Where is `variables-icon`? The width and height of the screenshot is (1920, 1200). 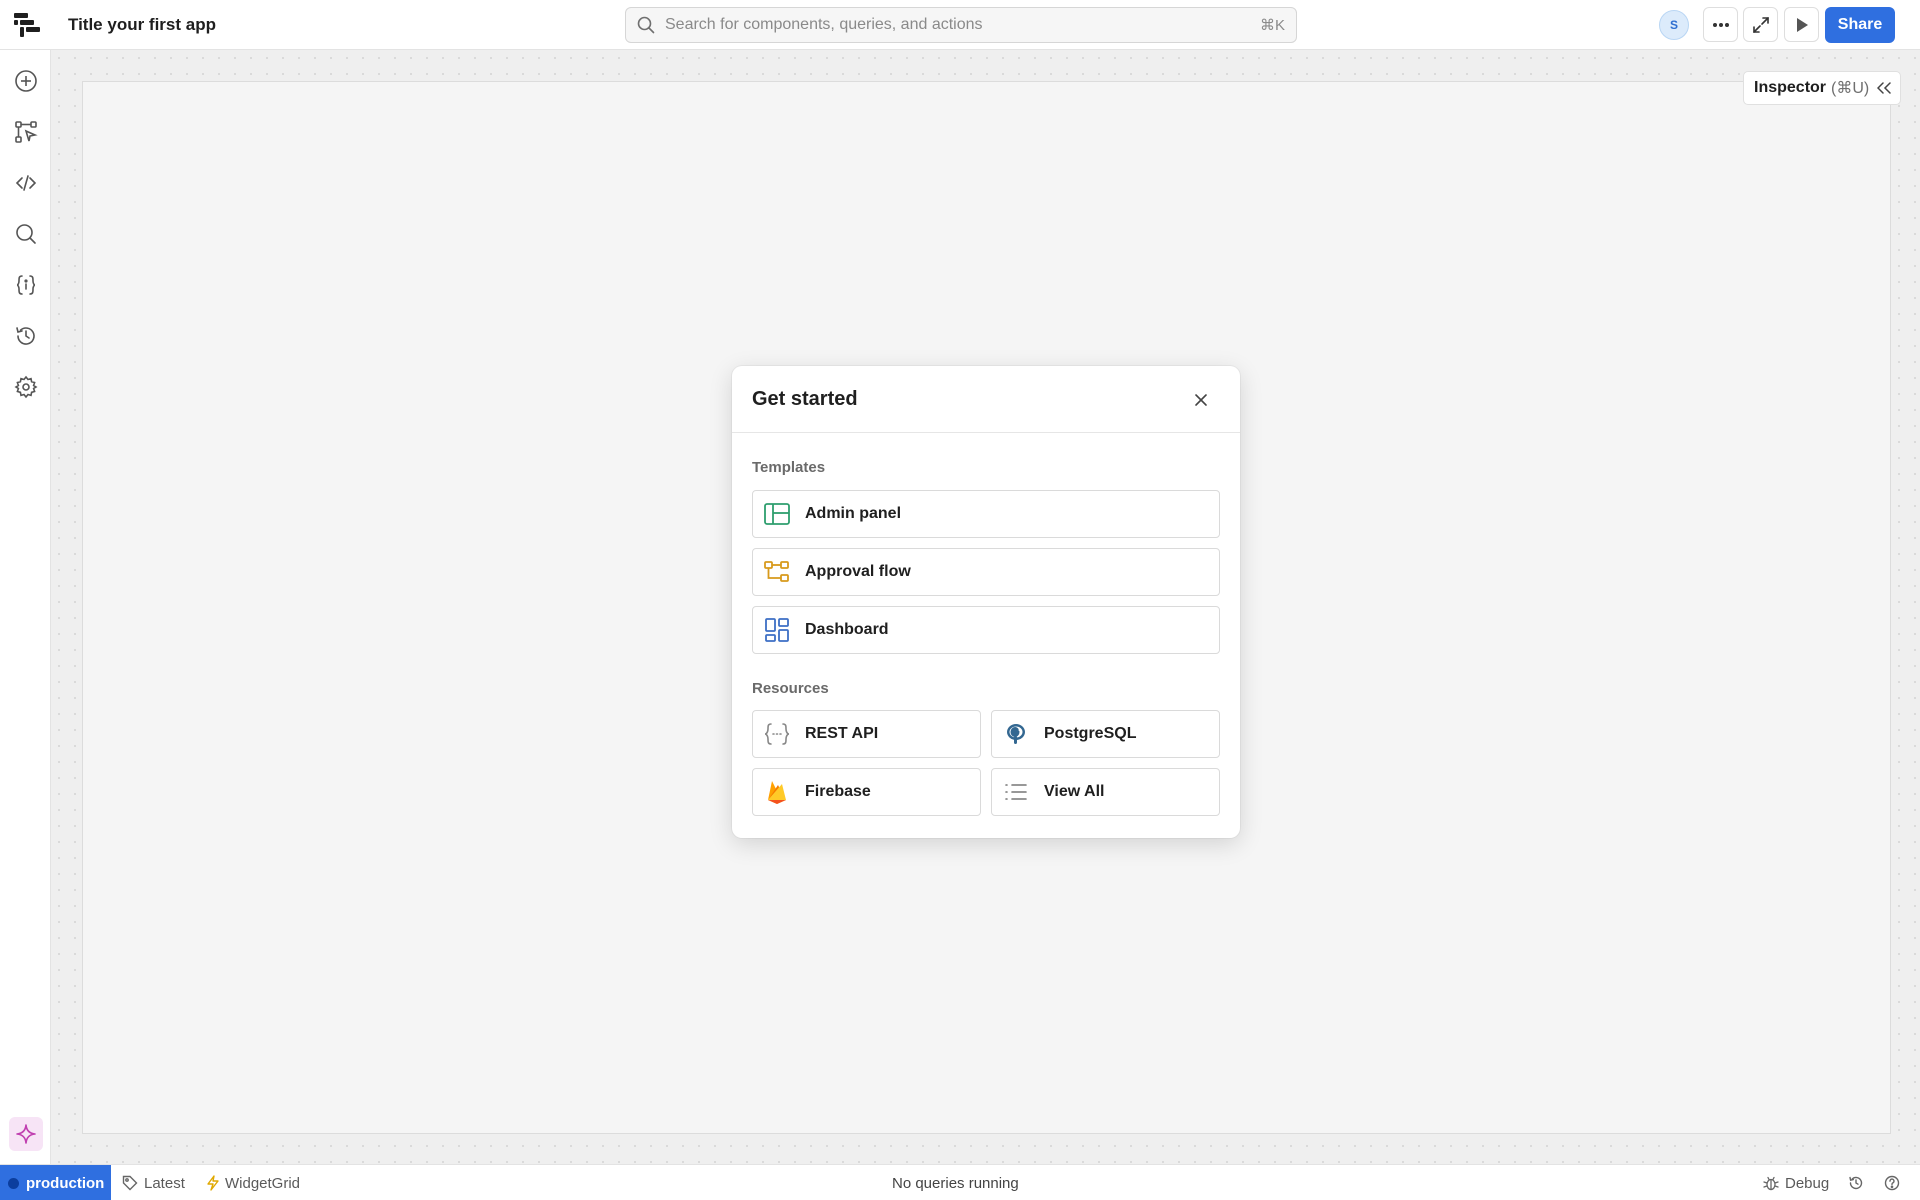 variables-icon is located at coordinates (26, 285).